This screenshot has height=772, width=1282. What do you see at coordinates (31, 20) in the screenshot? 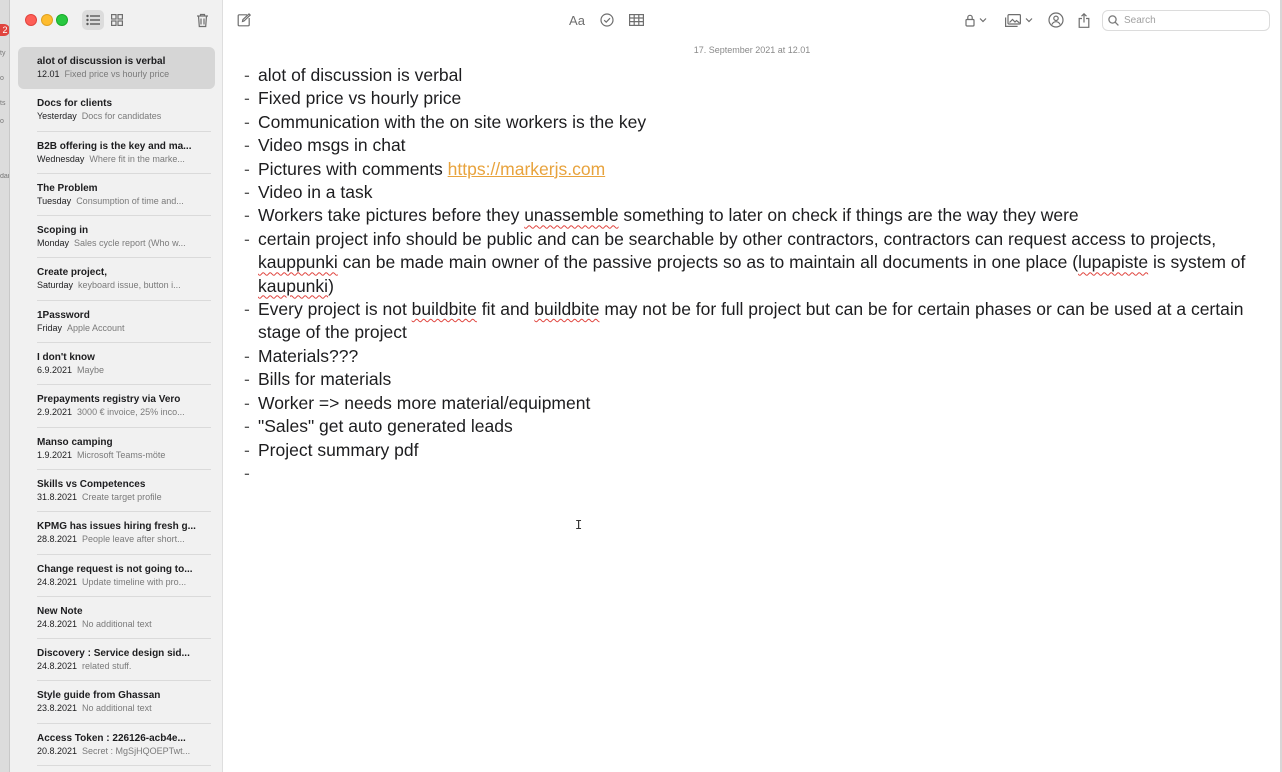
I see `close-window-button` at bounding box center [31, 20].